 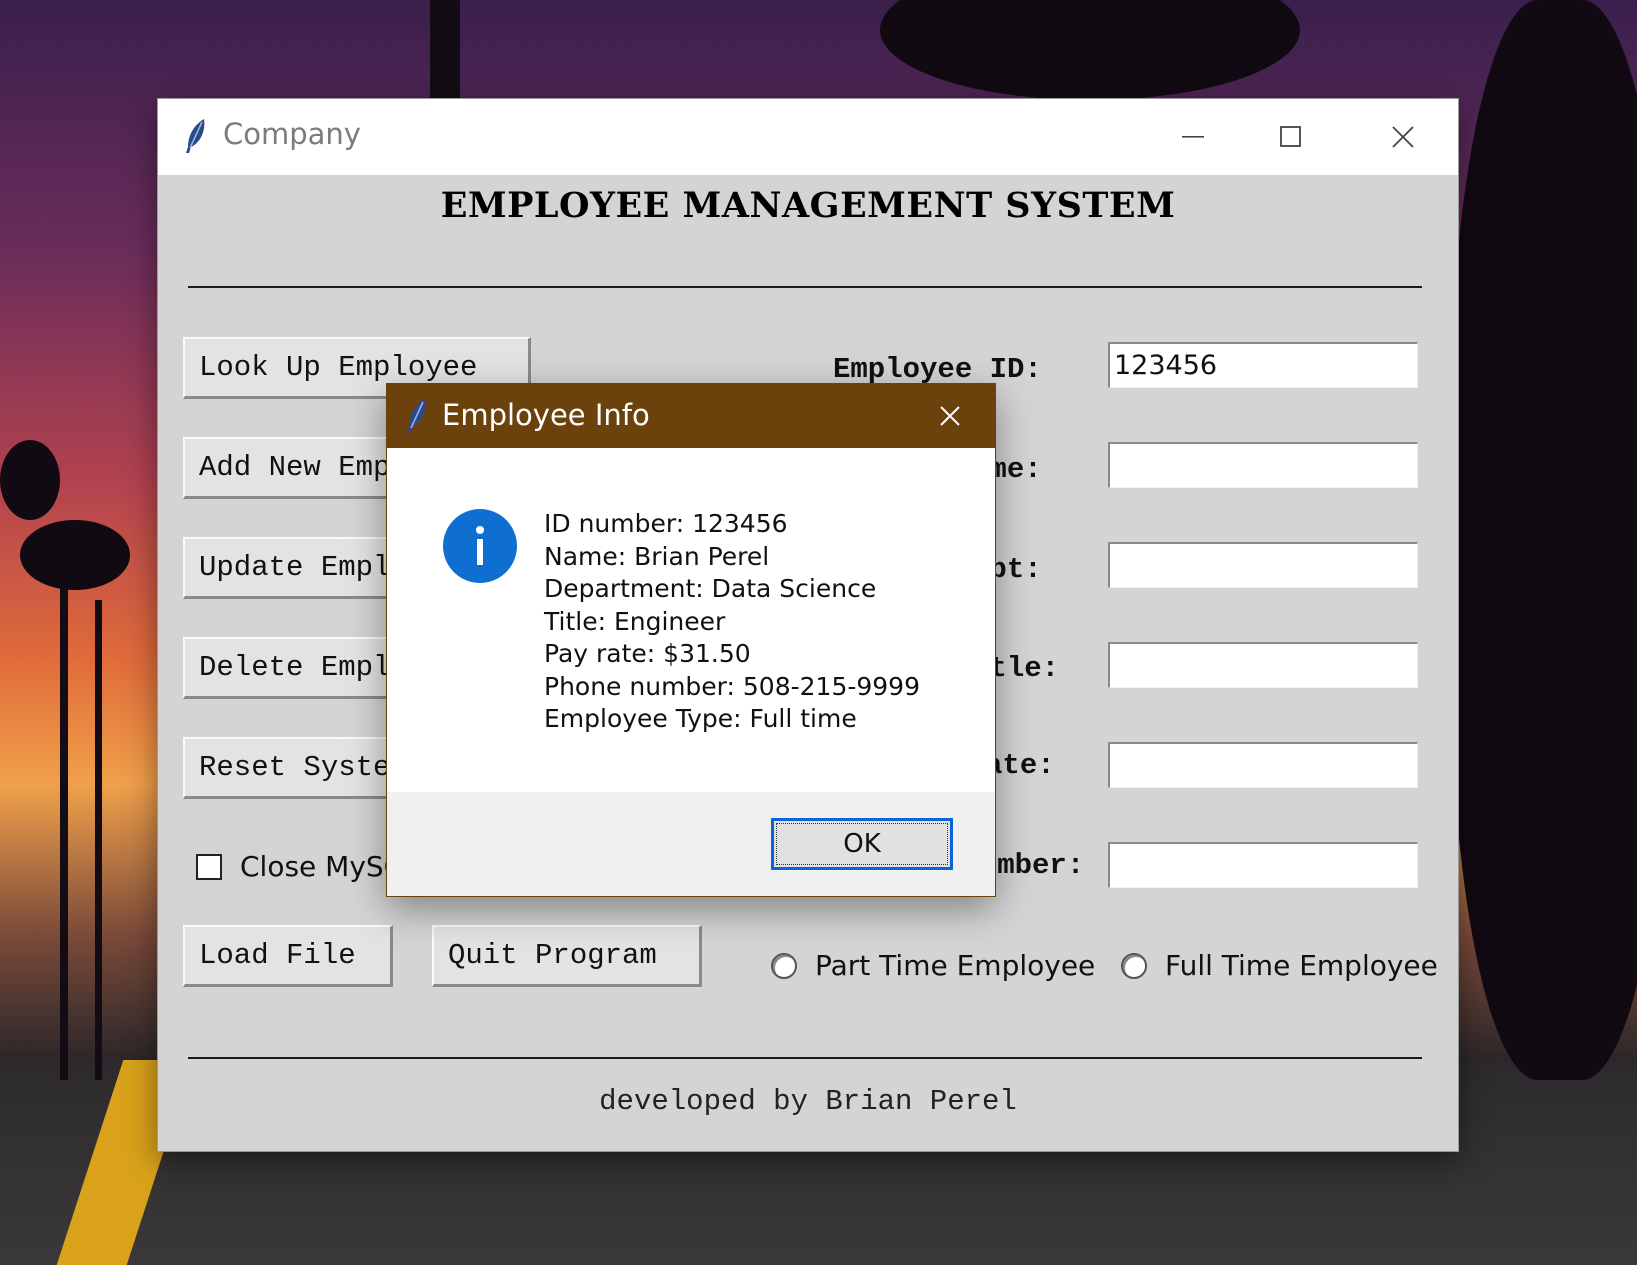 I want to click on minimize-button, so click(x=1193, y=137).